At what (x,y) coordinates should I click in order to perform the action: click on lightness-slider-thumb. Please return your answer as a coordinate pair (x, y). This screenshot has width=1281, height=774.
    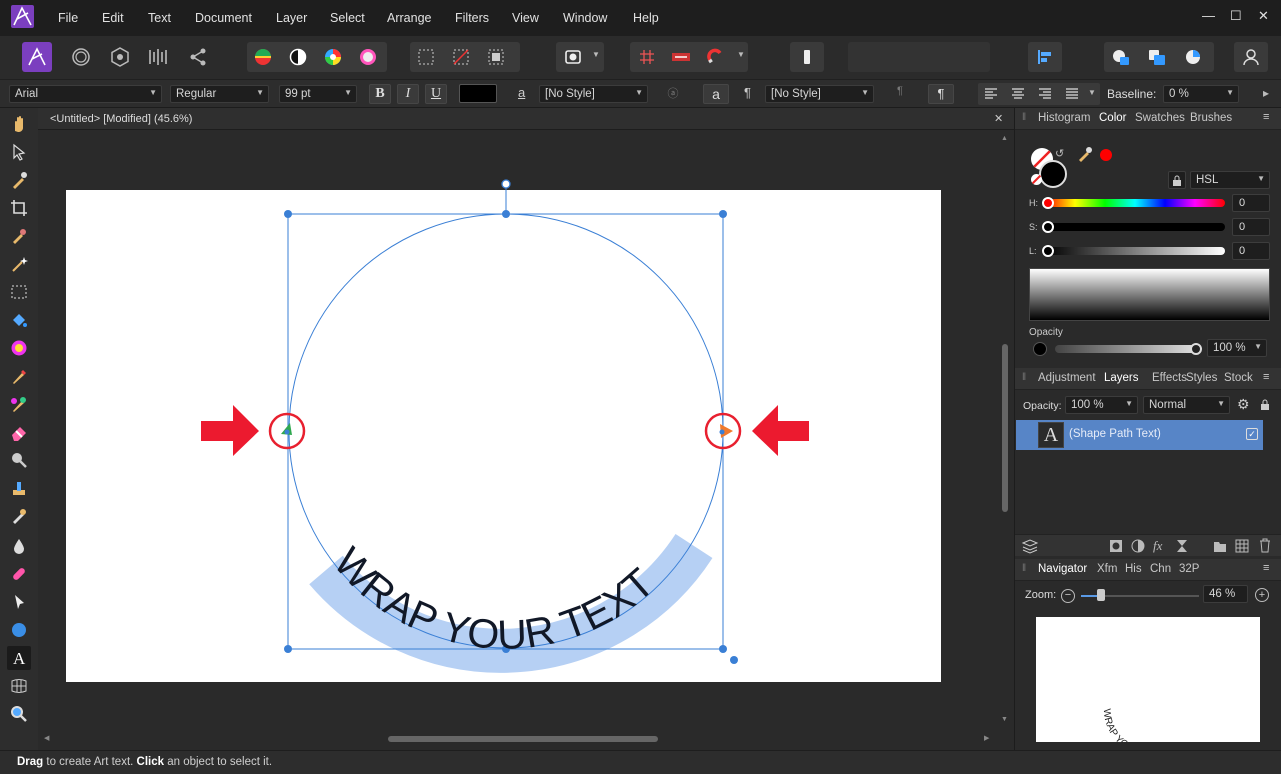
    Looking at the image, I should click on (1048, 251).